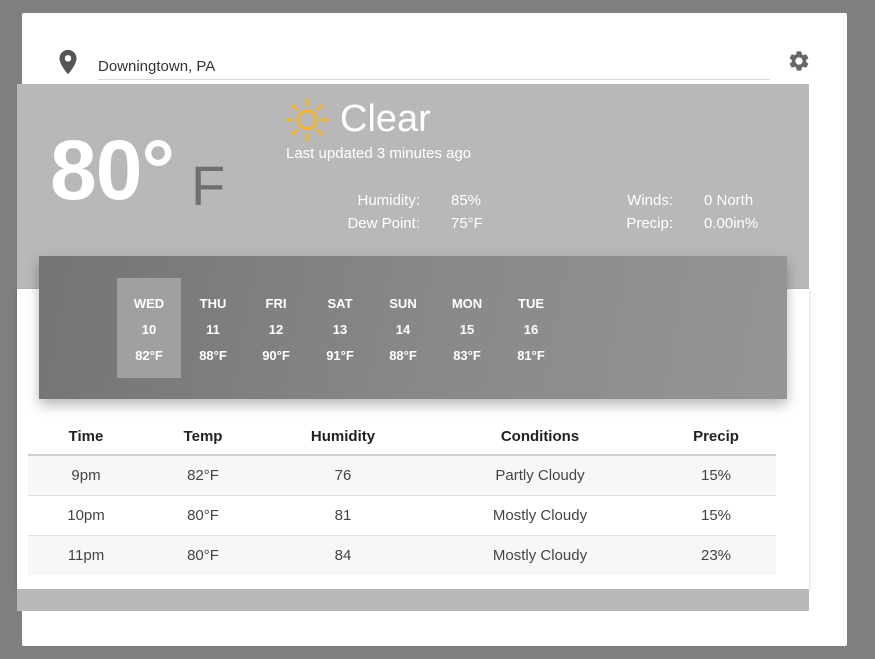 This screenshot has width=875, height=659. I want to click on forecast-day: TUE 16 81°F, so click(531, 328).